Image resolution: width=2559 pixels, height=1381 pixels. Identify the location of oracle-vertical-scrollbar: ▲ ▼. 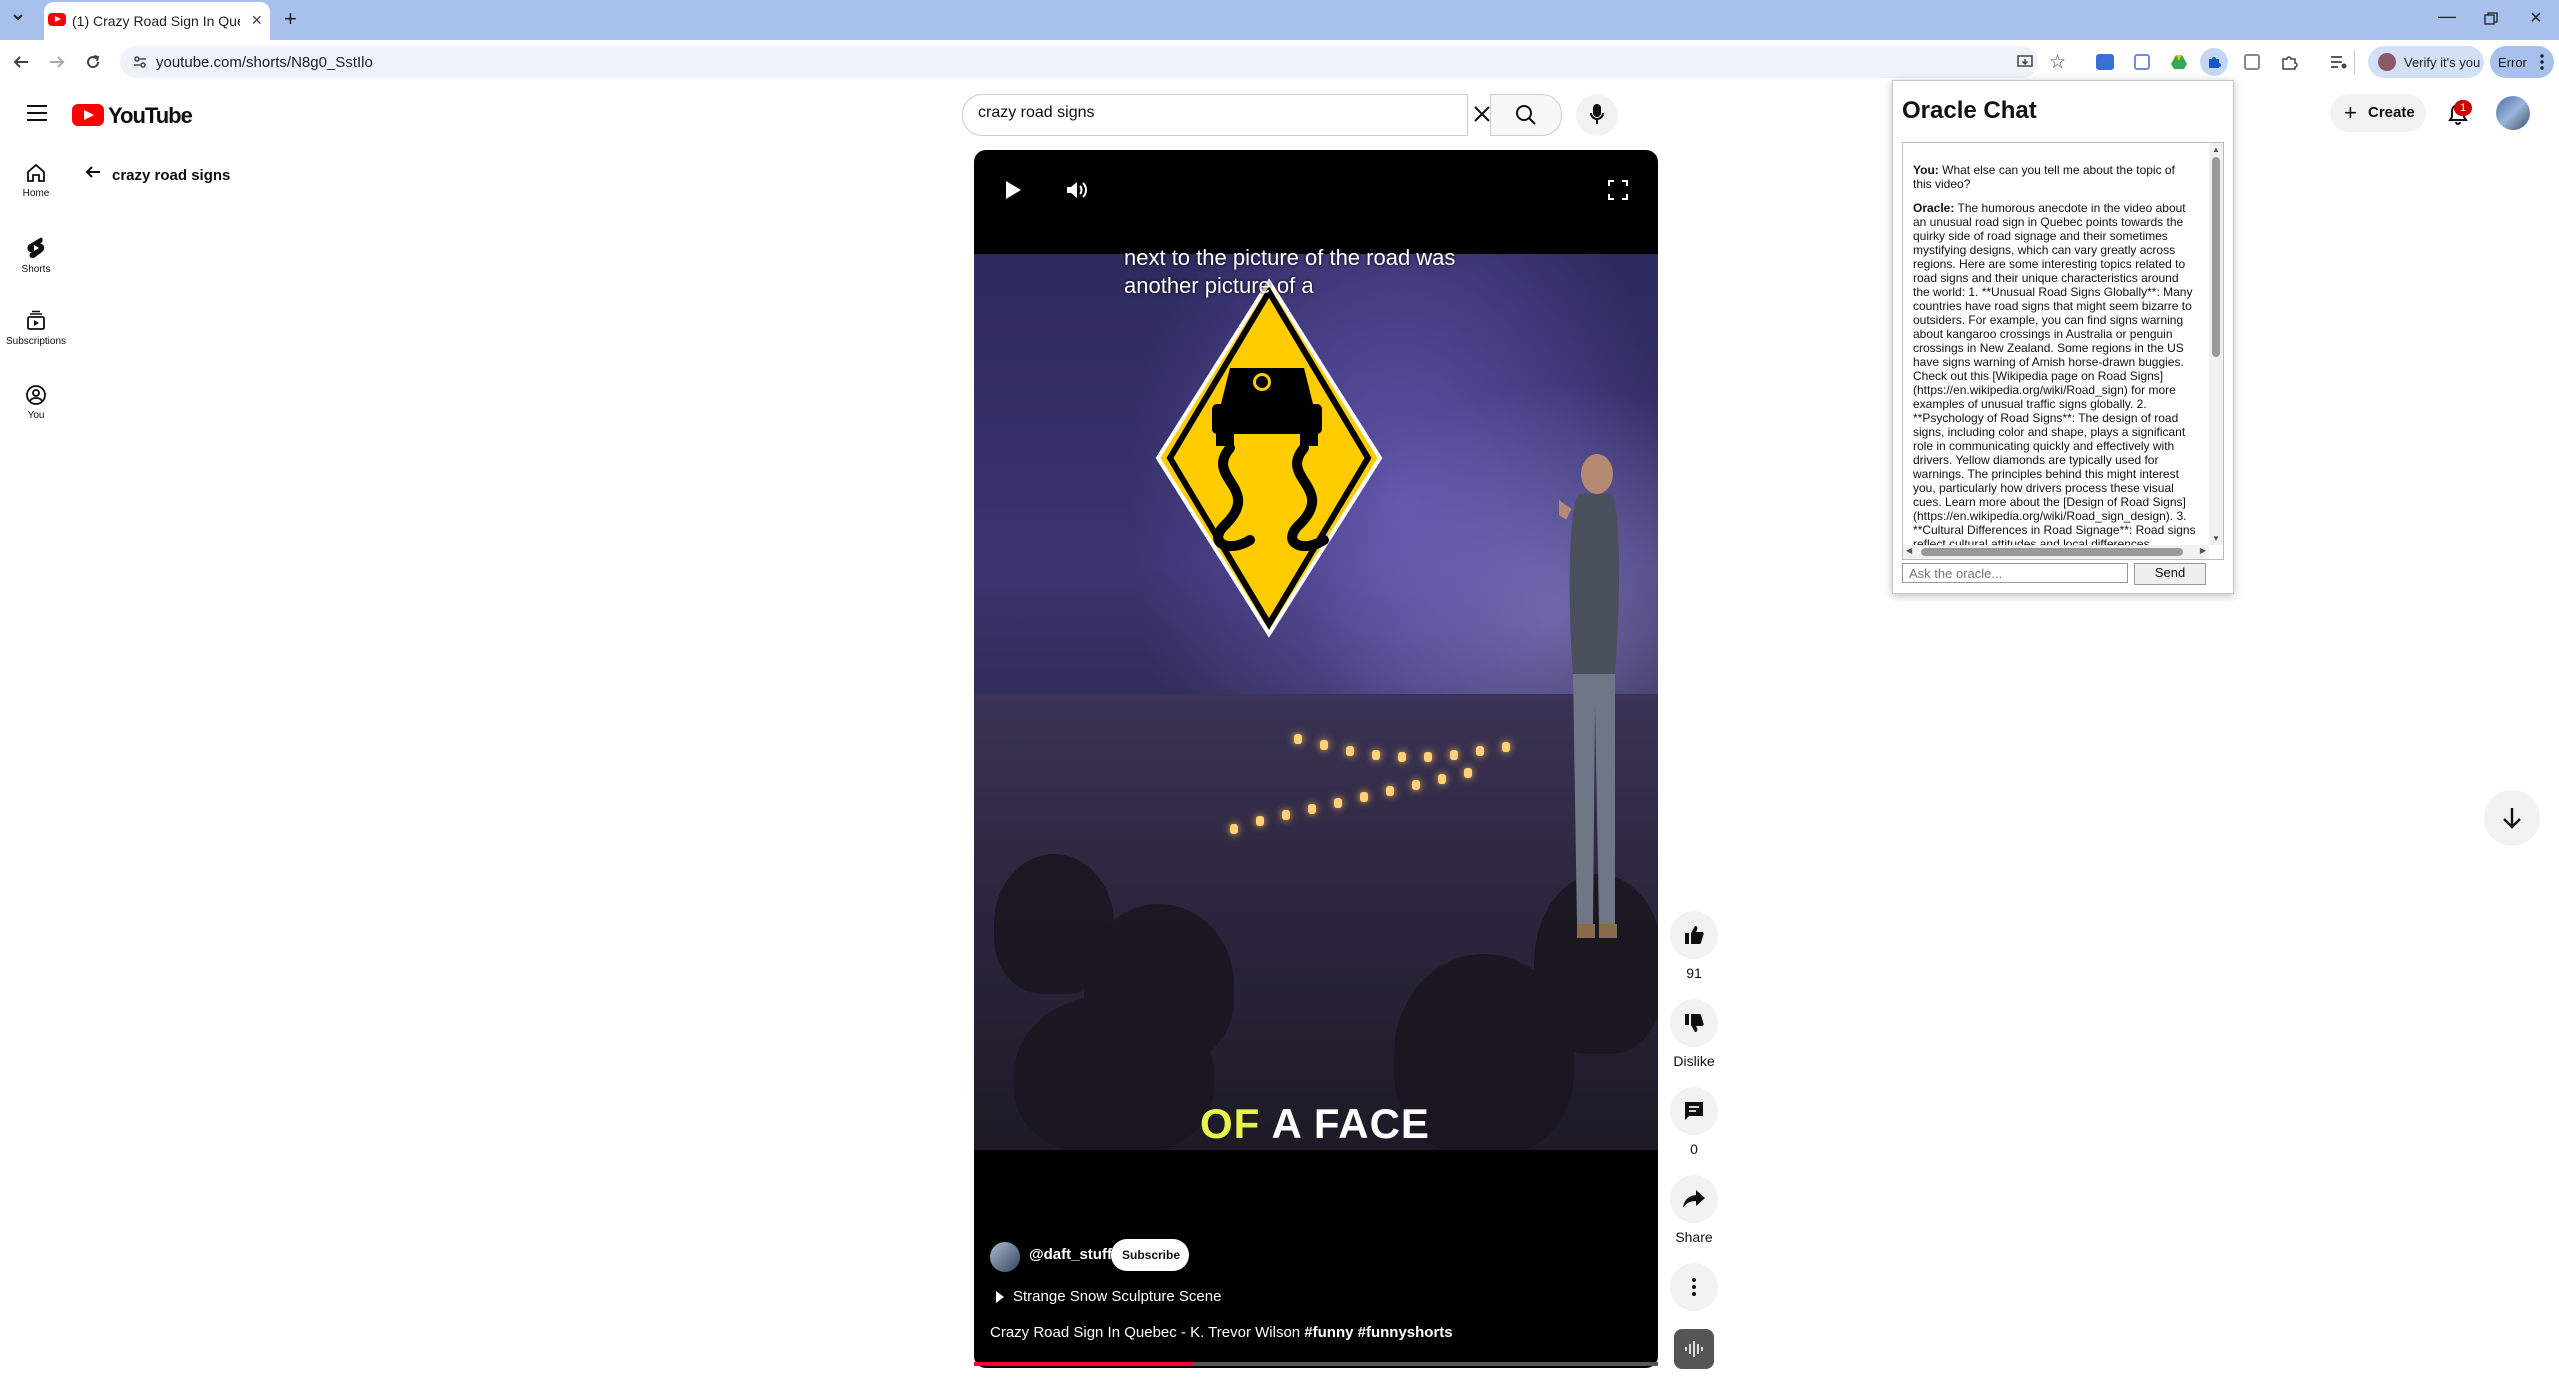
(2216, 344).